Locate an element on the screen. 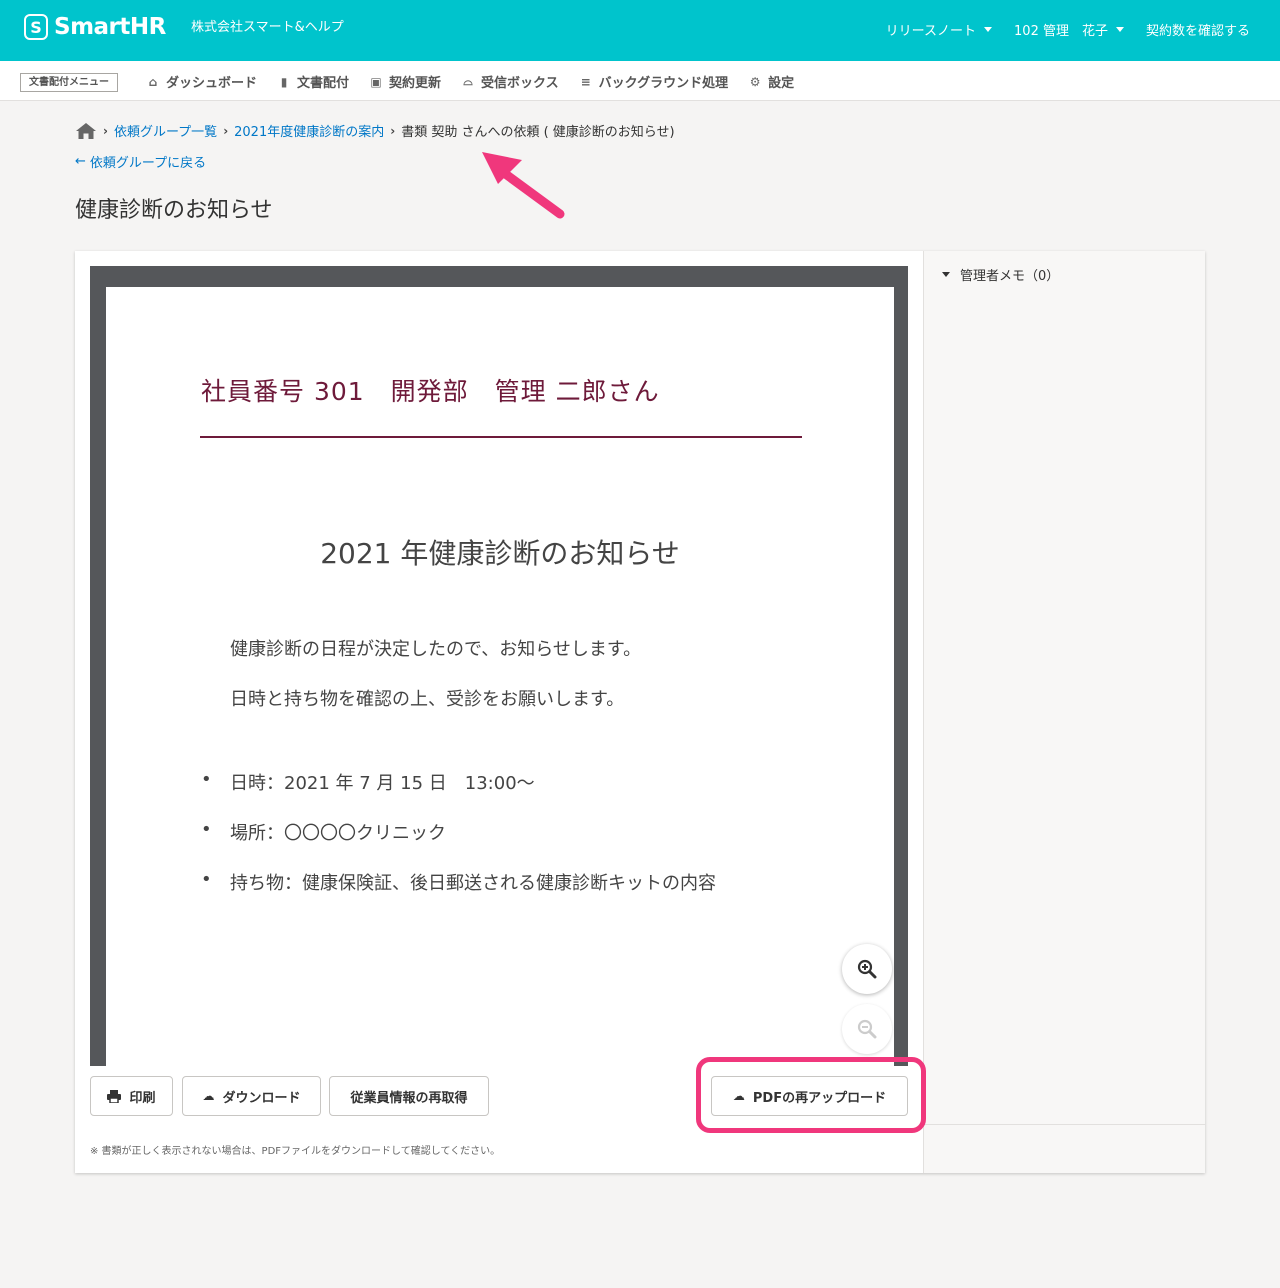  home-icon: ⌂ is located at coordinates (153, 81).